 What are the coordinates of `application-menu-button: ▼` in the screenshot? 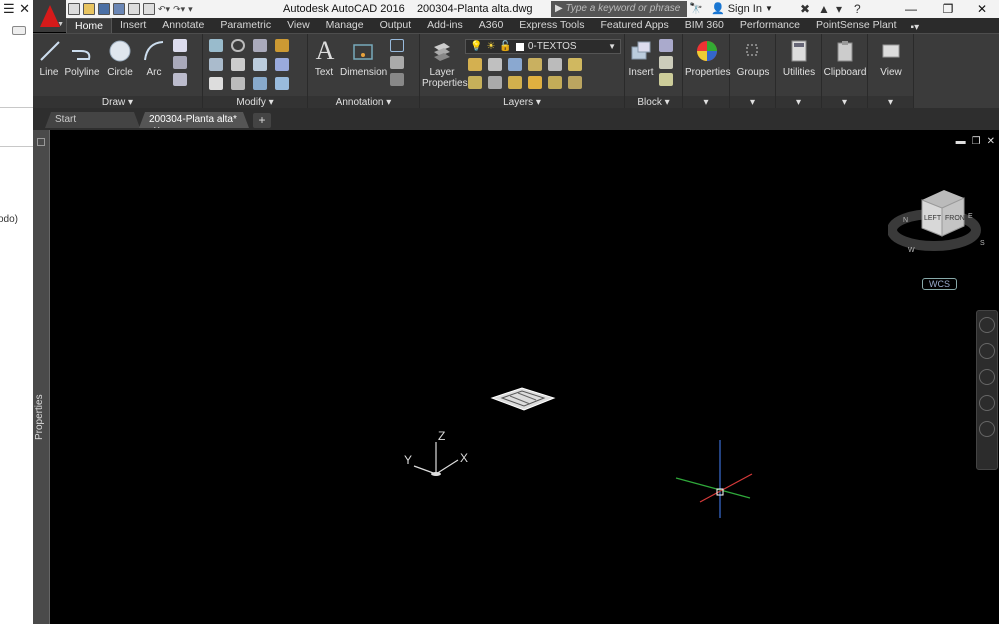 It's located at (49, 16).